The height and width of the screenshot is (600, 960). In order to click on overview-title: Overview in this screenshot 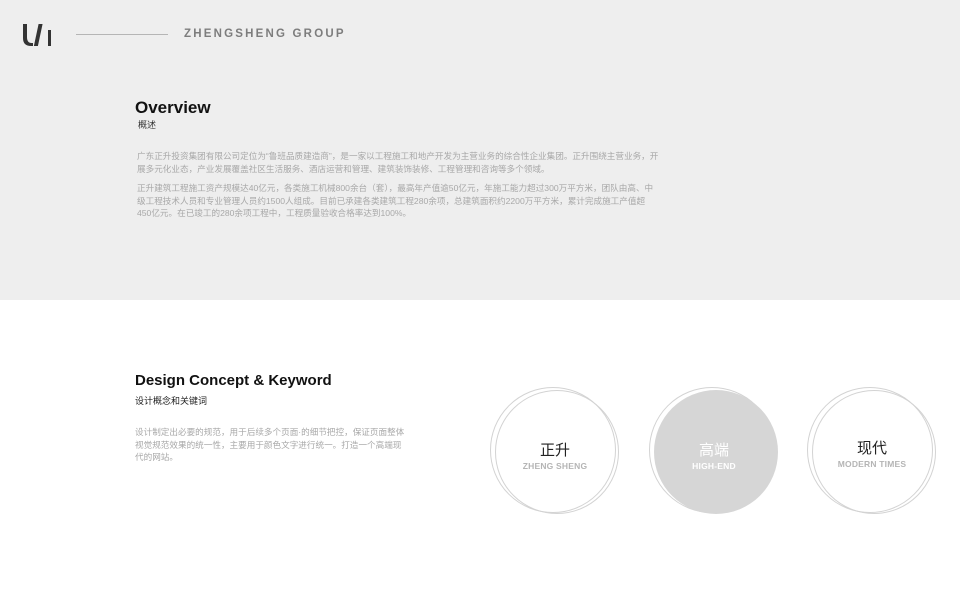, I will do `click(173, 107)`.